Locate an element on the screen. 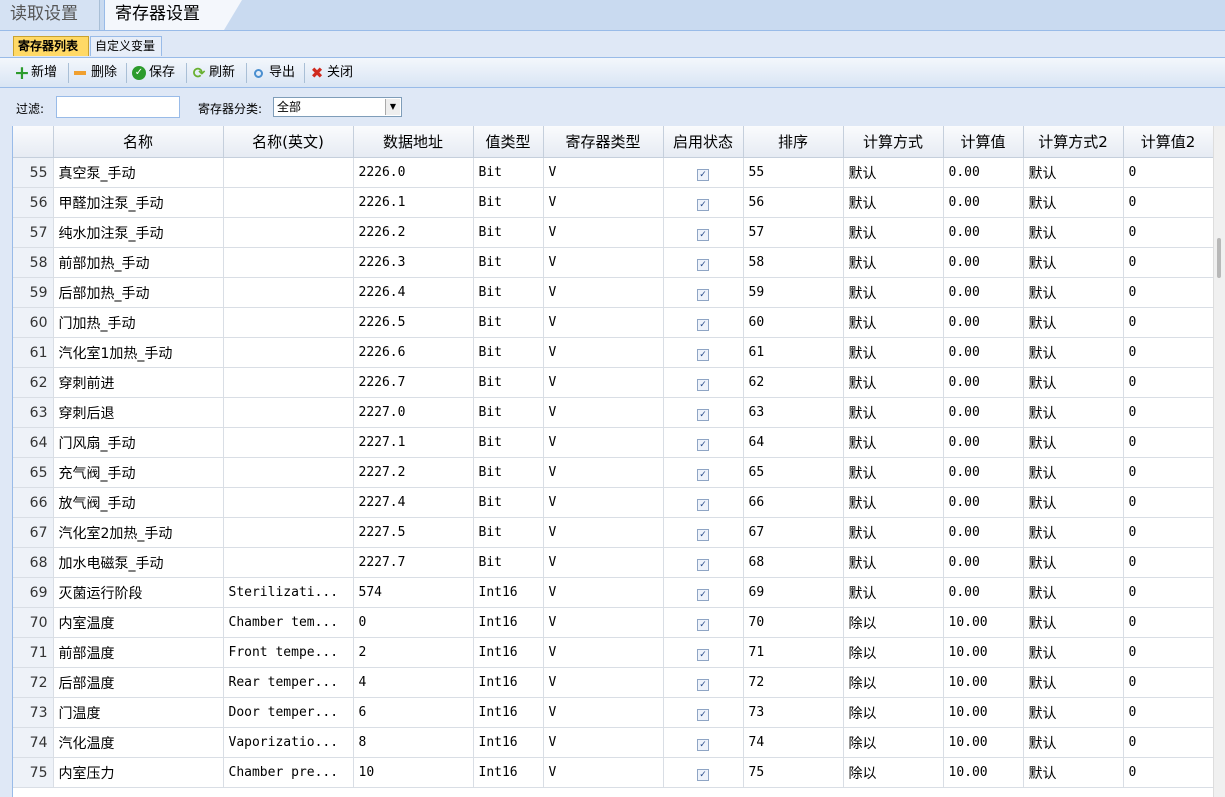 Image resolution: width=1225 pixels, height=797 pixels. cell-name: 汽化室1加热_手动 is located at coordinates (138, 352).